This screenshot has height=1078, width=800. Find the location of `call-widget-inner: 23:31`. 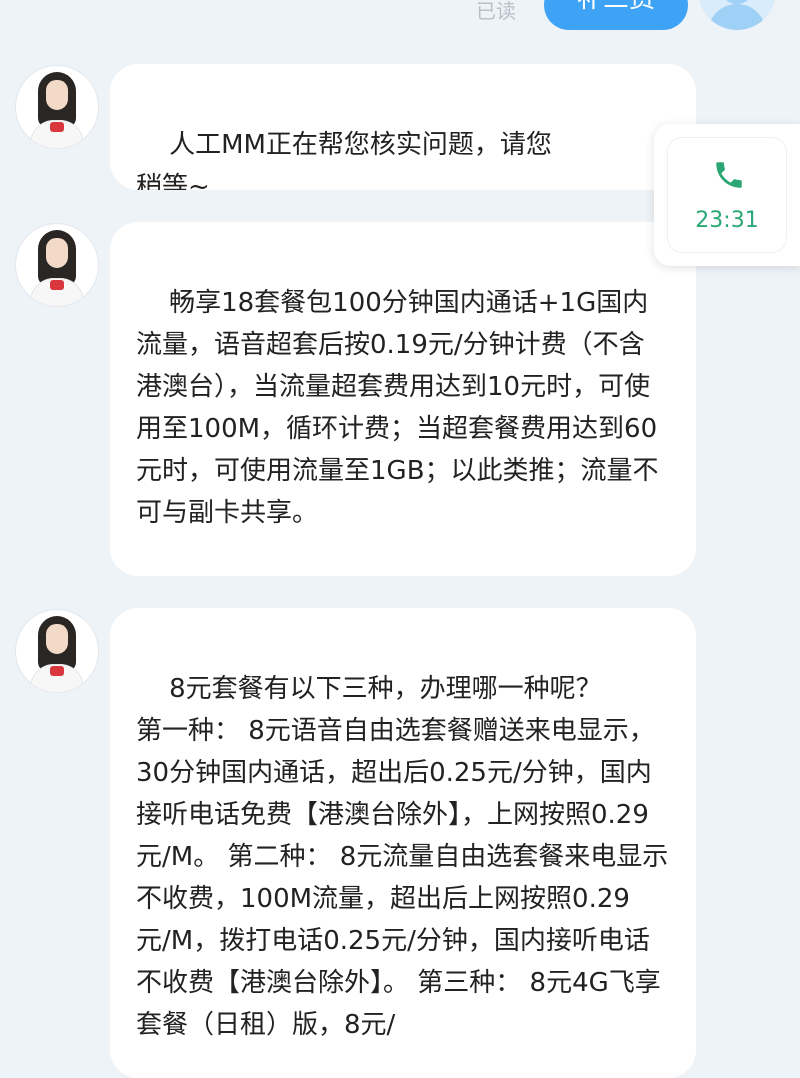

call-widget-inner: 23:31 is located at coordinates (727, 195).